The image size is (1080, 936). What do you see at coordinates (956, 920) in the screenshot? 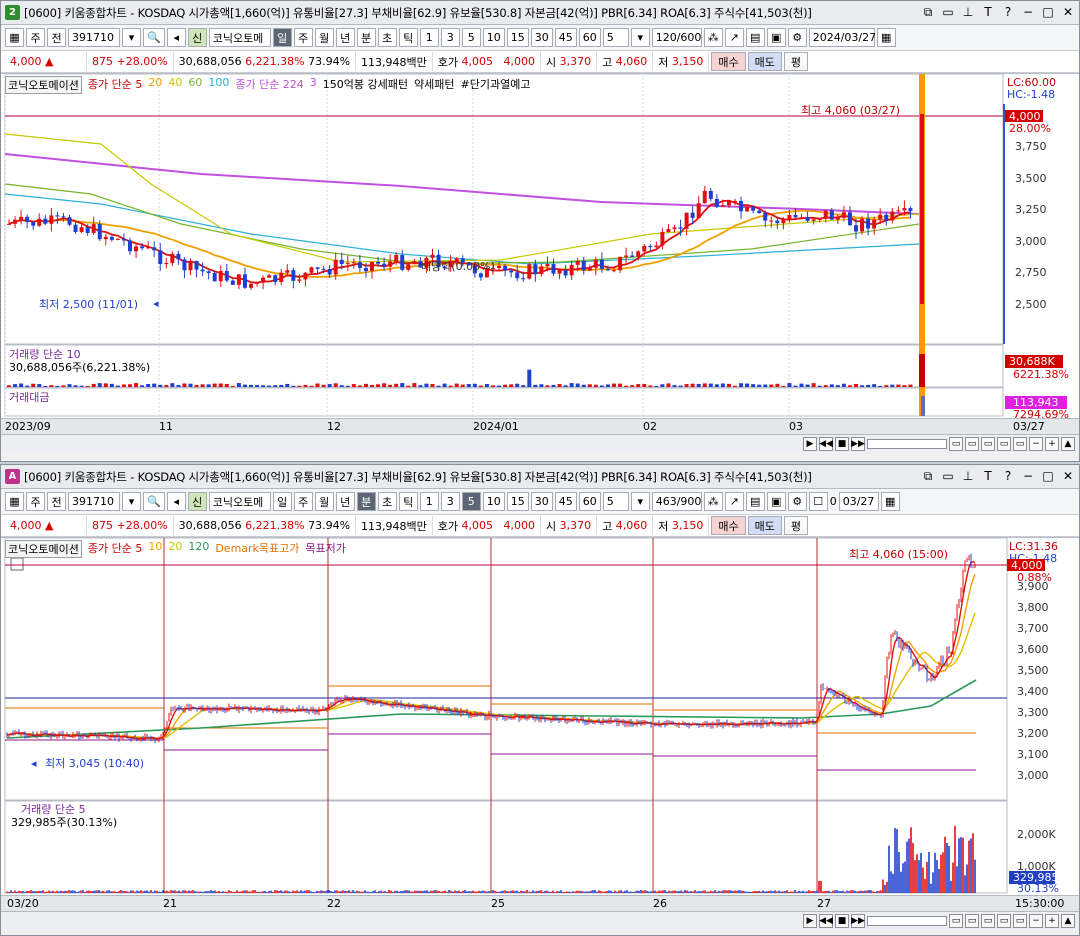
I see `view-1-icon: ▭` at bounding box center [956, 920].